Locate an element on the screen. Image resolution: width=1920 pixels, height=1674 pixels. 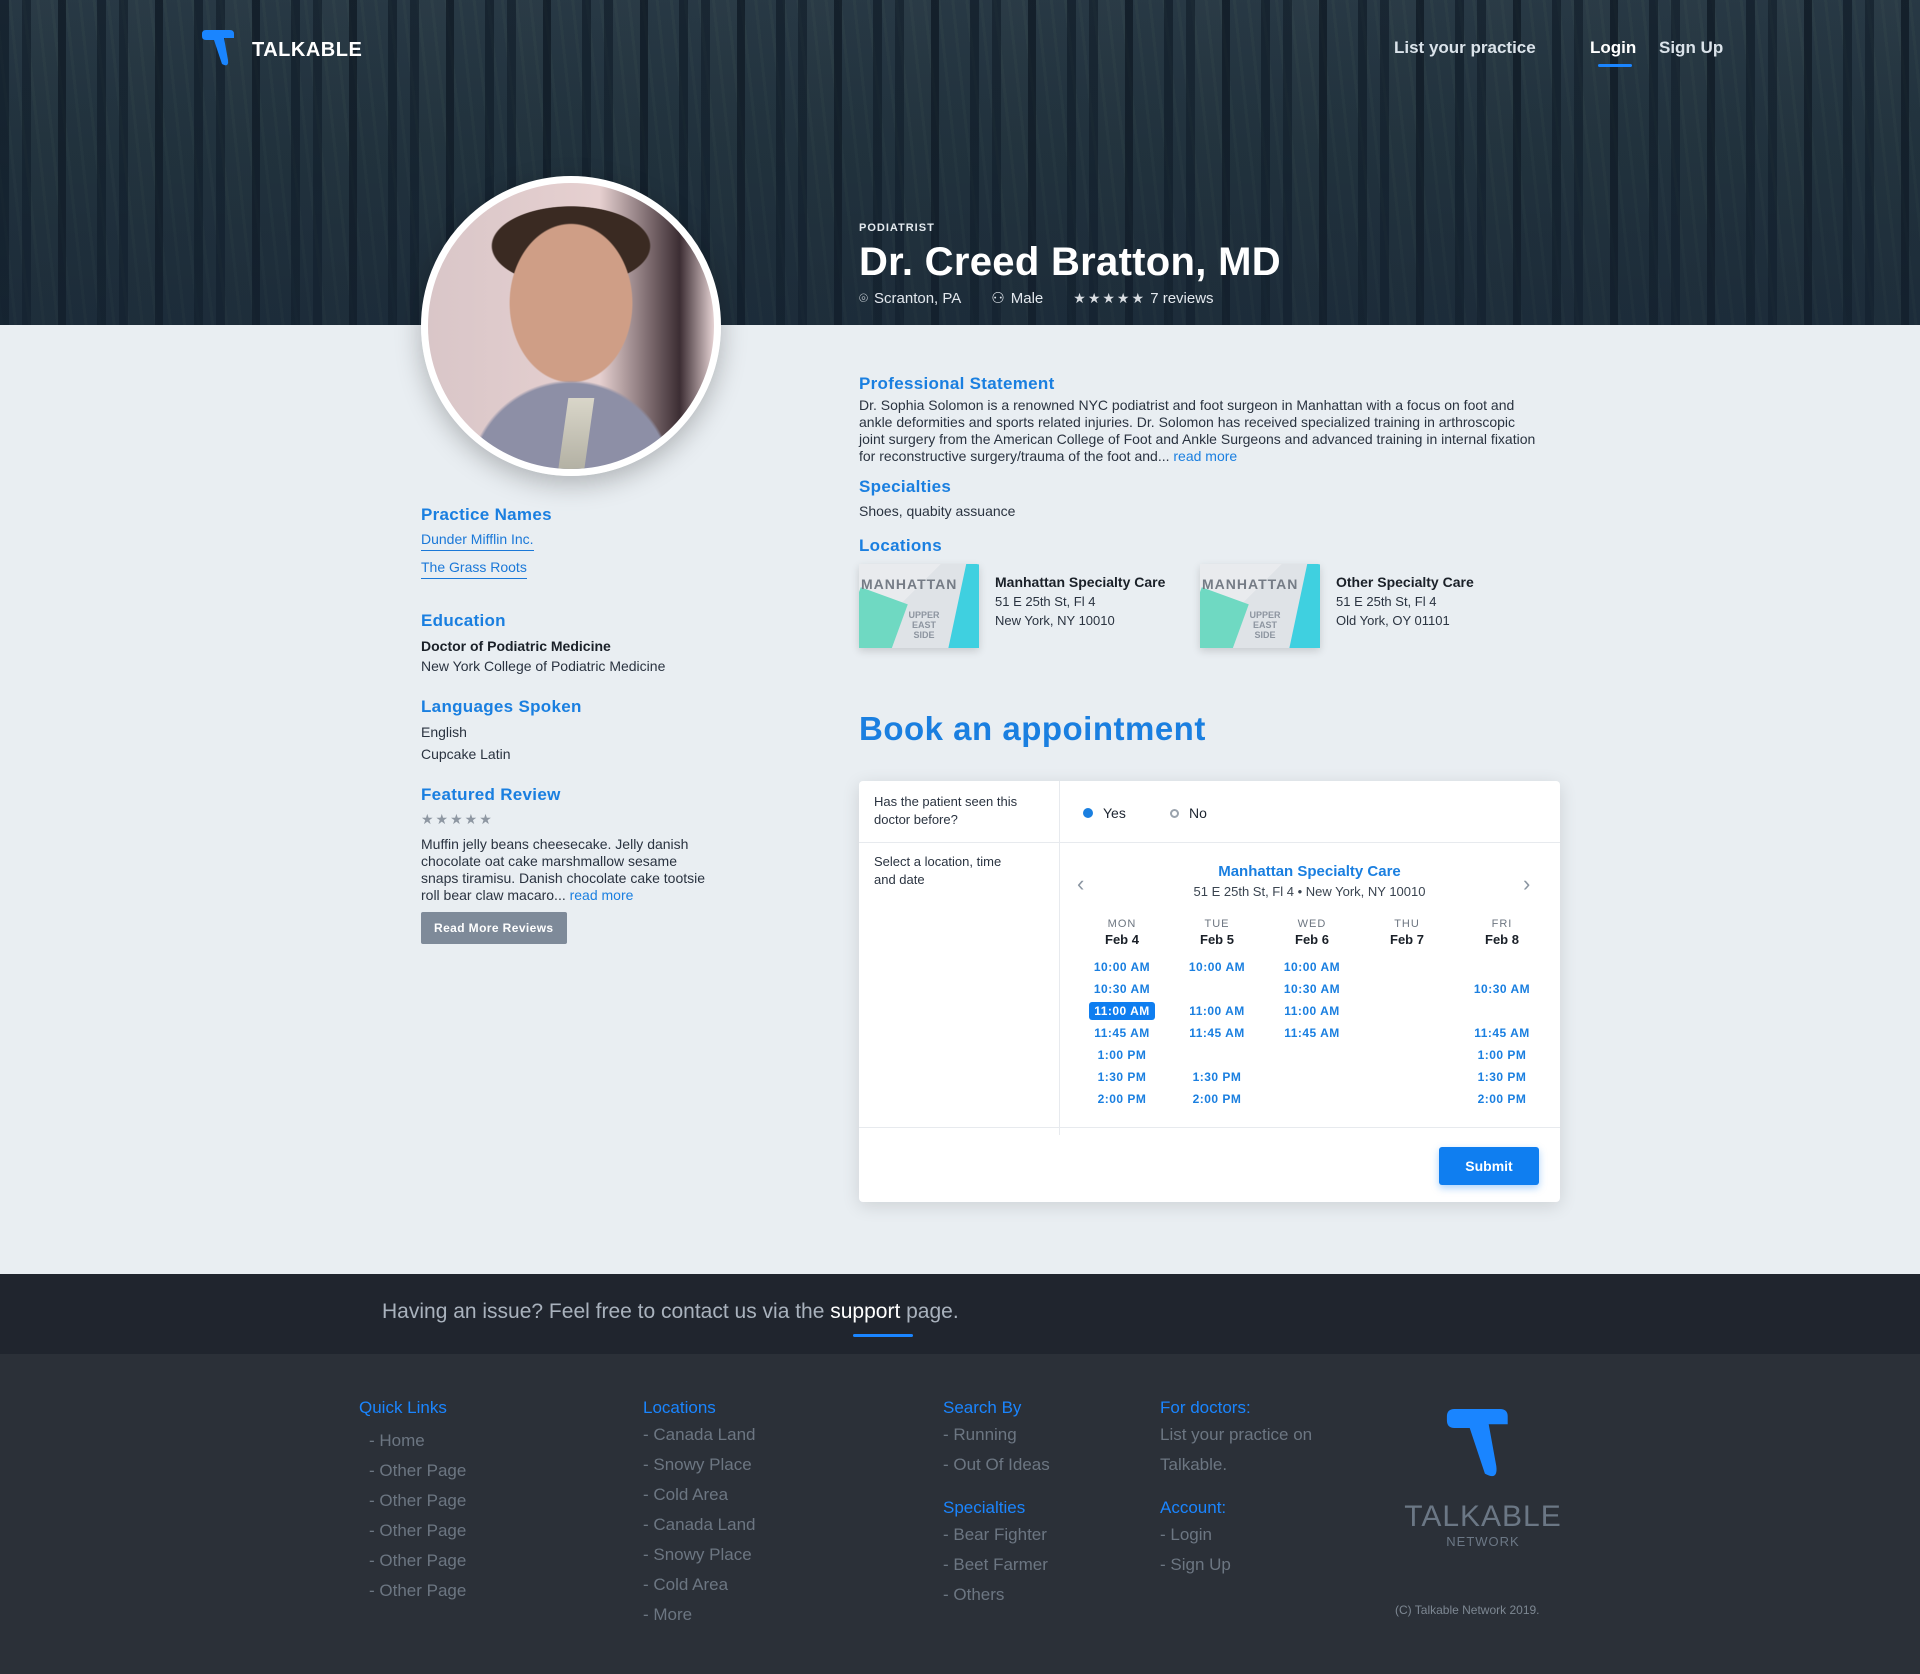
locations-title: Locations is located at coordinates (900, 545).